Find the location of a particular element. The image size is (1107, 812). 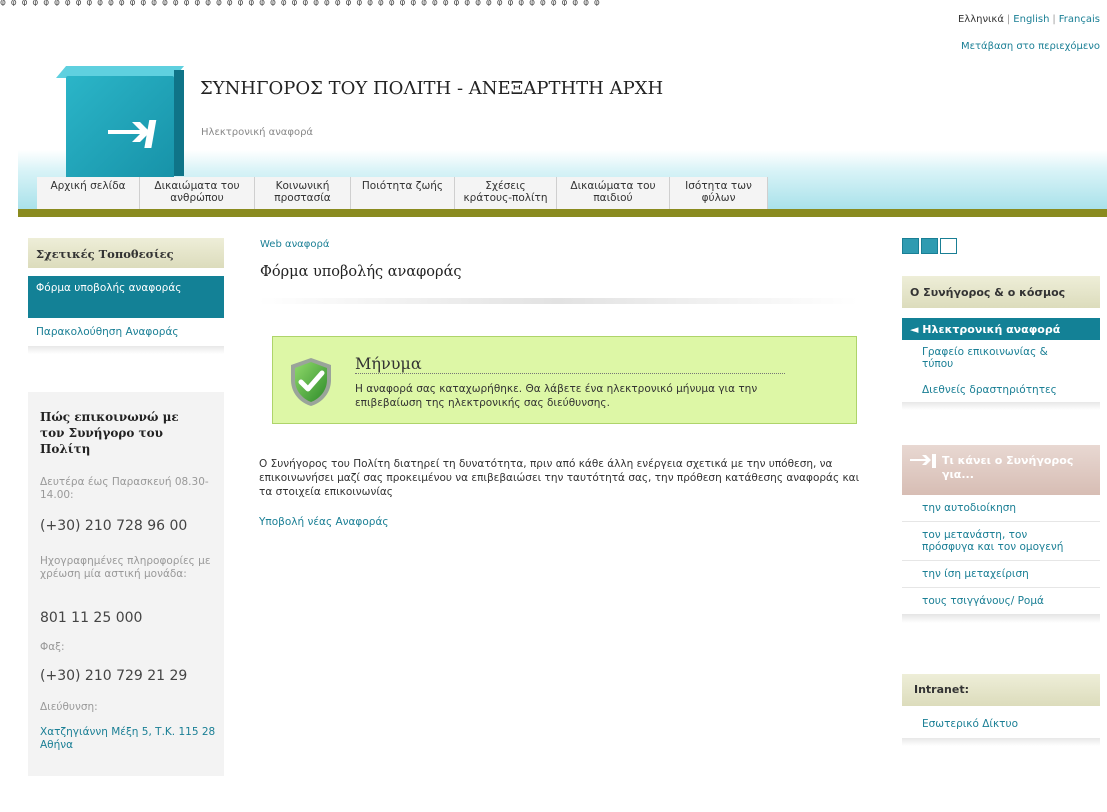

new-report-link: Υποβολή νέας Αναφοράς is located at coordinates (324, 522).